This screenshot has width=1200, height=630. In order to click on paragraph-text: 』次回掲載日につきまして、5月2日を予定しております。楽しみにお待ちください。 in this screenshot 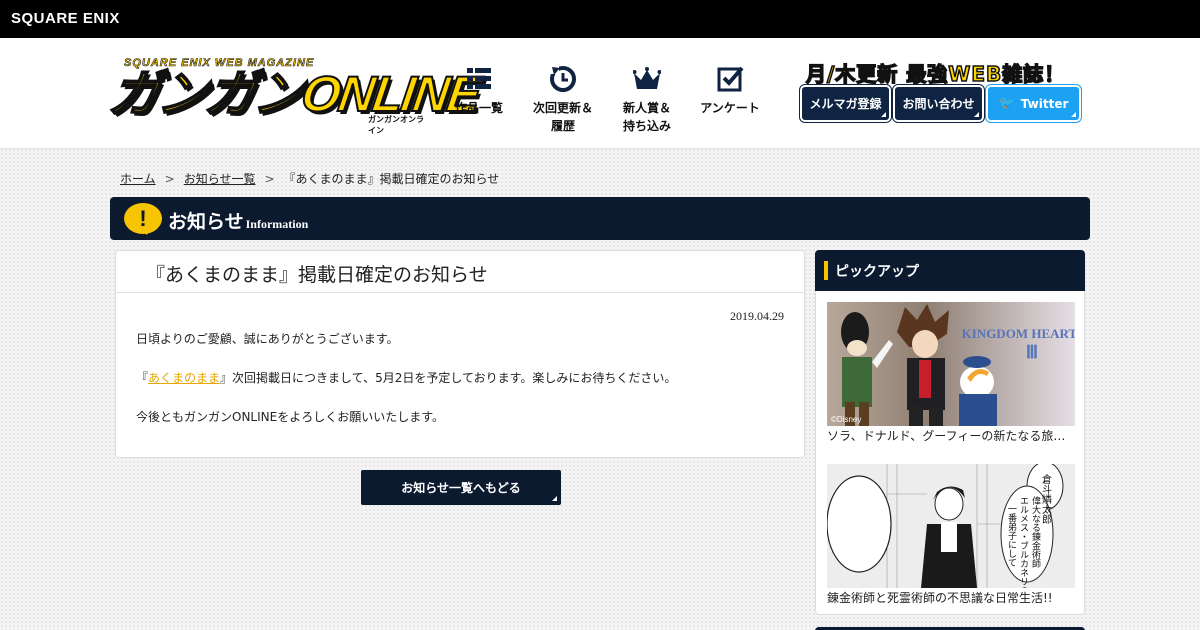, I will do `click(448, 378)`.